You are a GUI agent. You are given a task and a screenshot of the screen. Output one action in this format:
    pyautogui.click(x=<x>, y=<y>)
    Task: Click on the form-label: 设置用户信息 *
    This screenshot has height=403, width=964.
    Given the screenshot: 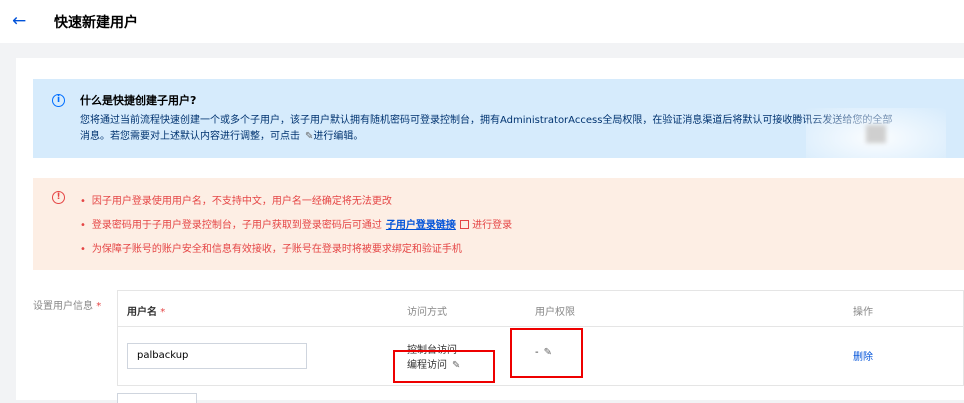 What is the action you would take?
    pyautogui.click(x=67, y=306)
    